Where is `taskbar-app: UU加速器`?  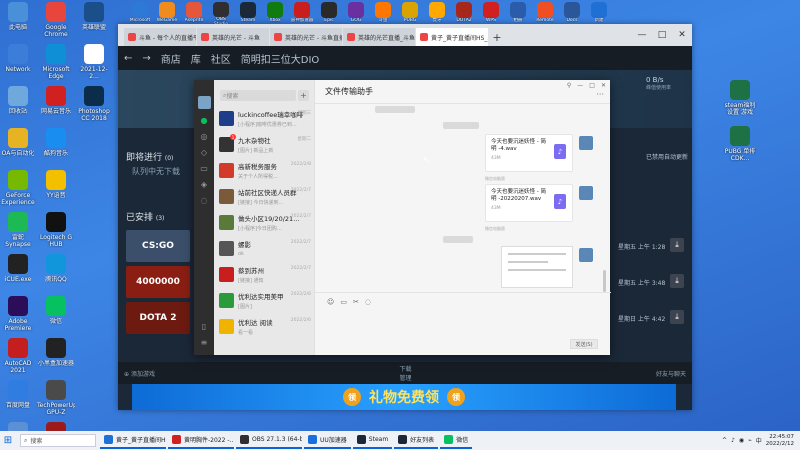 taskbar-app: UU加速器 is located at coordinates (327, 440).